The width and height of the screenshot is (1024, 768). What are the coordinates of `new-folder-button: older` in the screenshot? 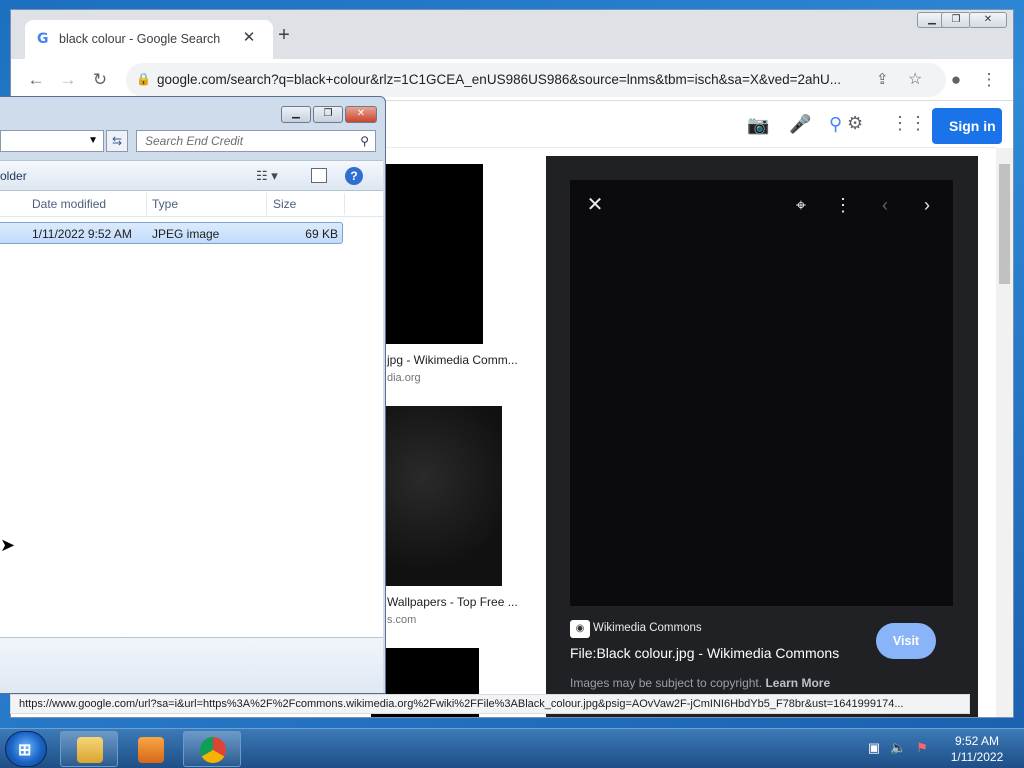 It's located at (13, 176).